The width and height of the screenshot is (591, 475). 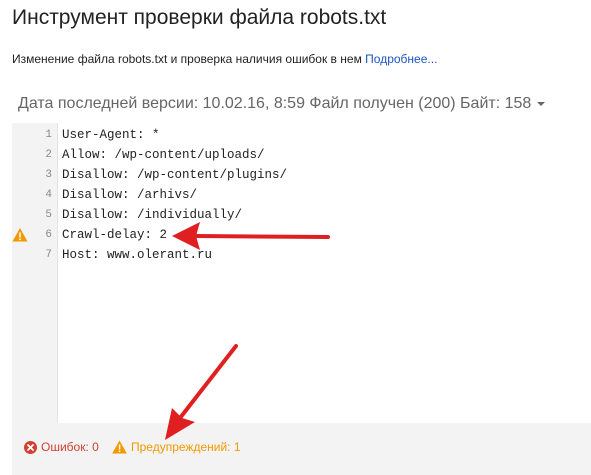 What do you see at coordinates (129, 195) in the screenshot?
I see `code-line: Disallow: /arhivs/` at bounding box center [129, 195].